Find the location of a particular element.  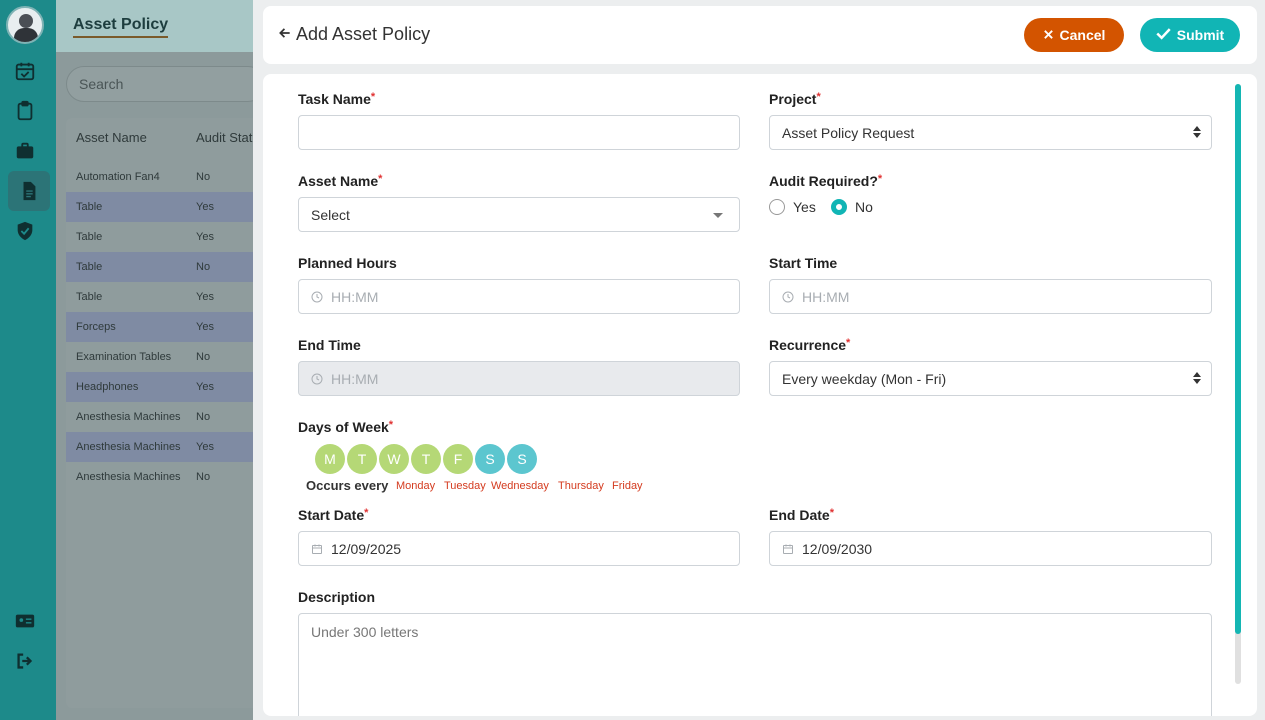

calendar-check-icon is located at coordinates (25, 71).